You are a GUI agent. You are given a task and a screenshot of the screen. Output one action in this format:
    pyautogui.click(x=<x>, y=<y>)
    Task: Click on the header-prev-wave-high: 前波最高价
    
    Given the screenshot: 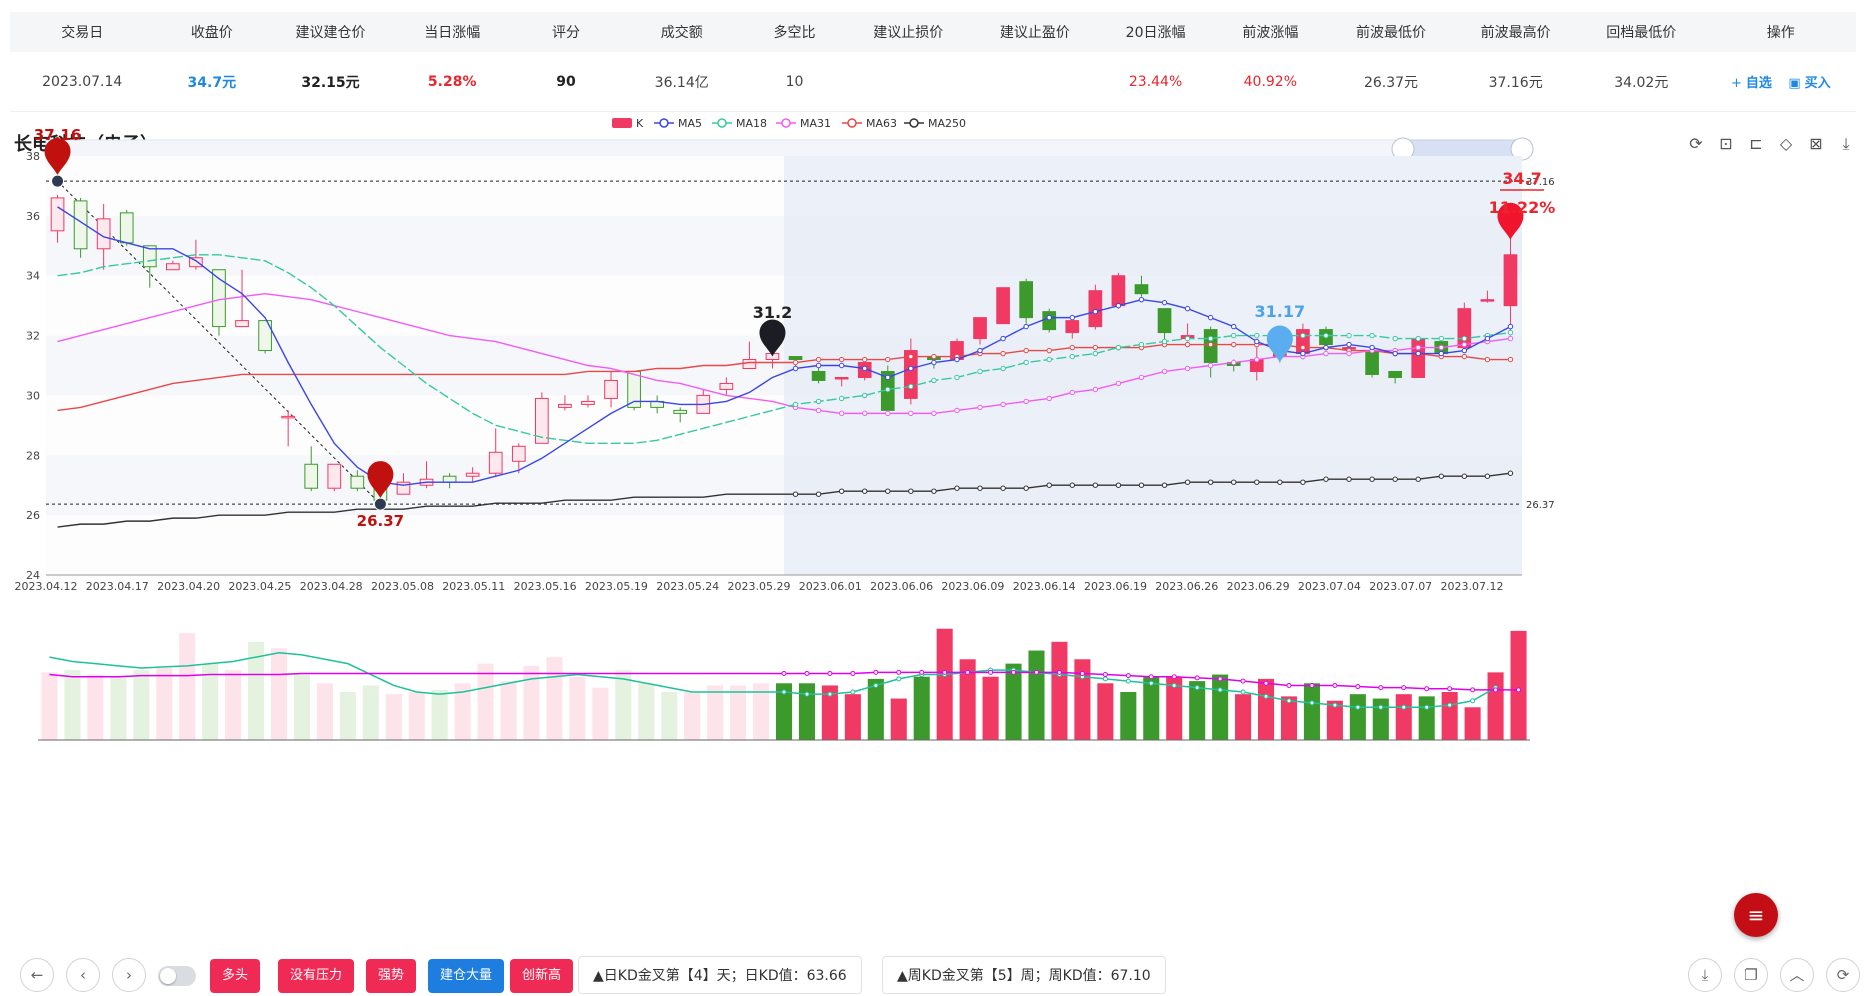 What is the action you would take?
    pyautogui.click(x=1515, y=33)
    